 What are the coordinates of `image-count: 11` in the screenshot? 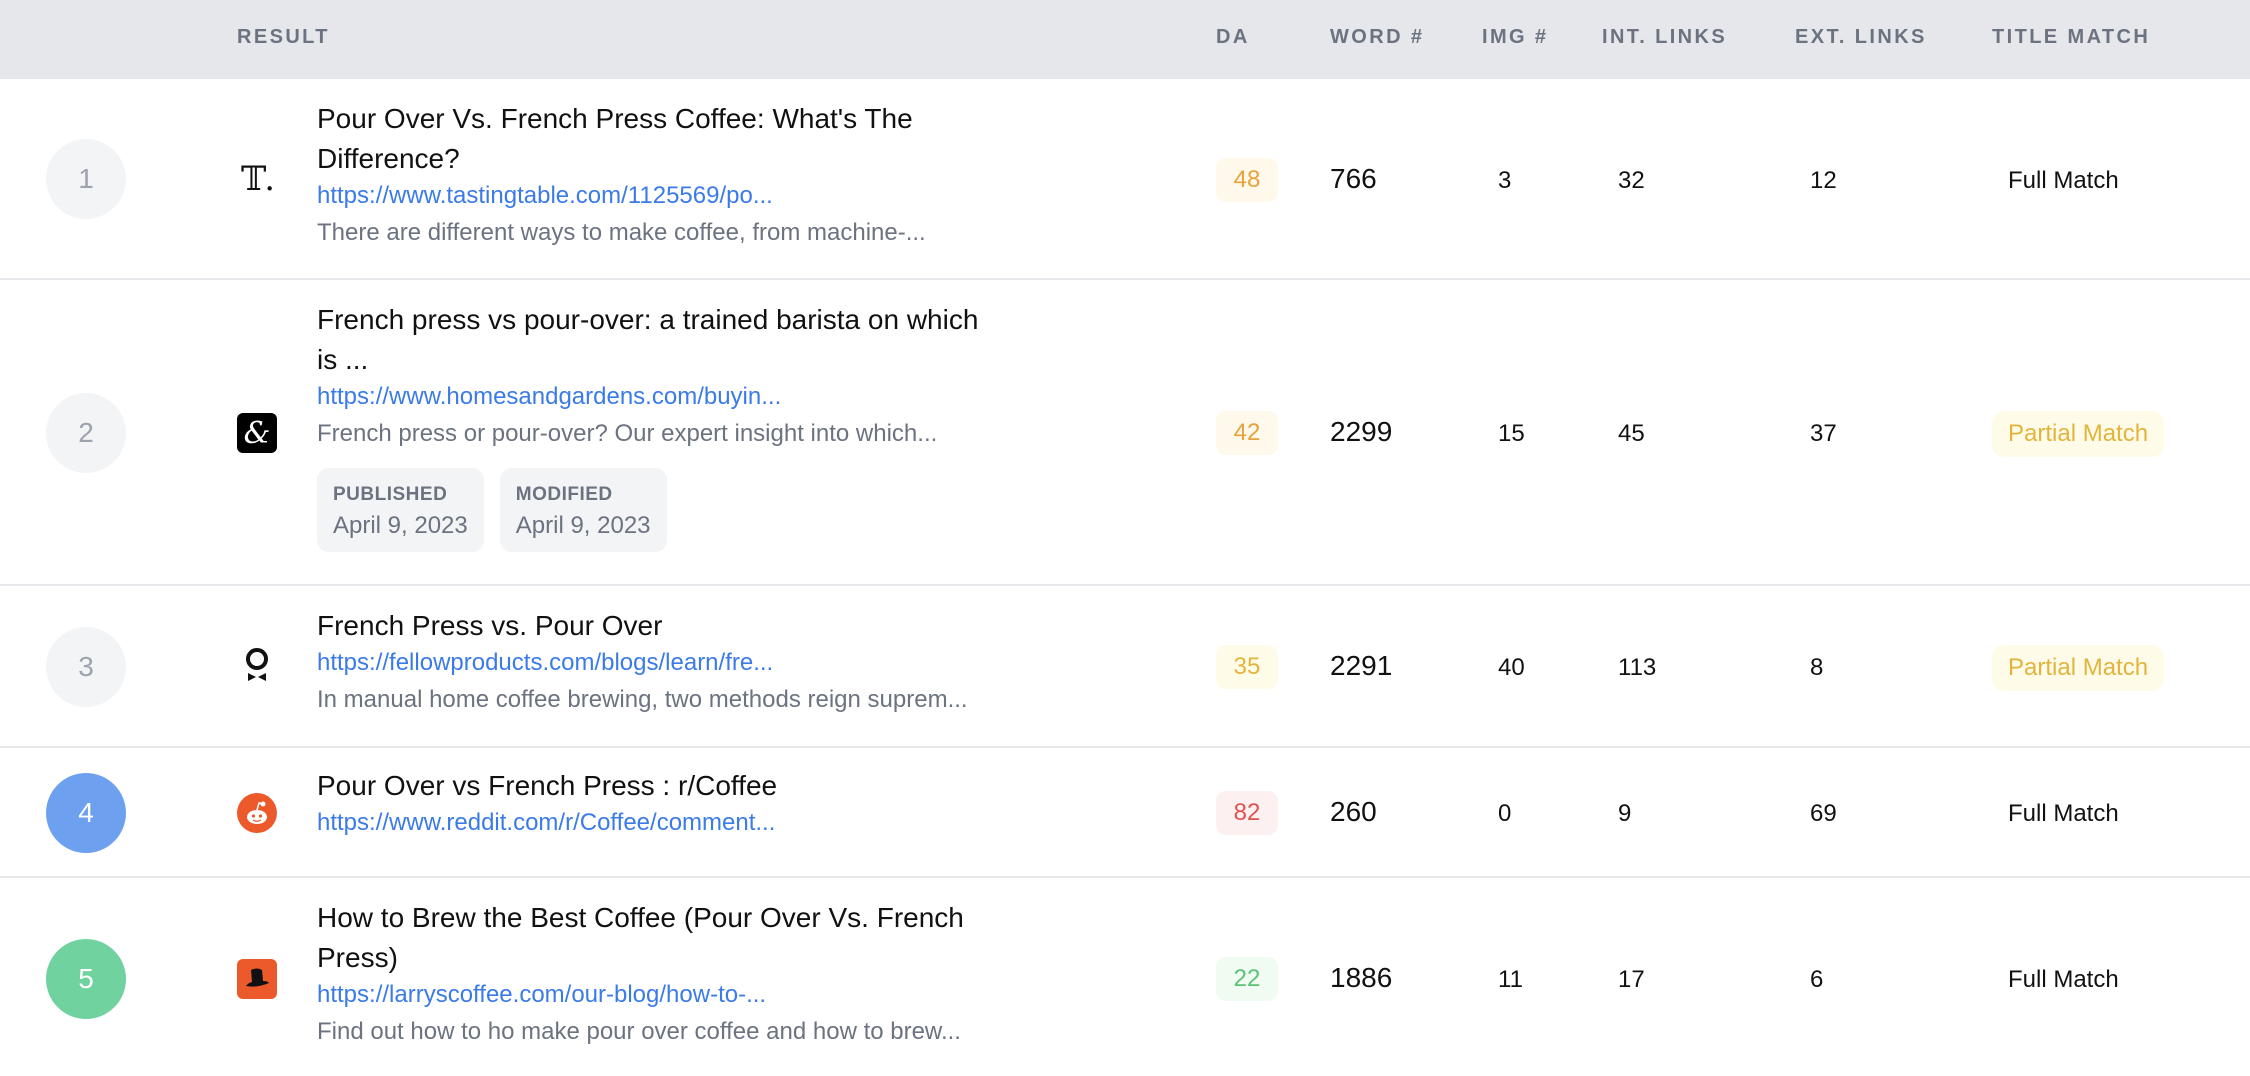 It's located at (1510, 979).